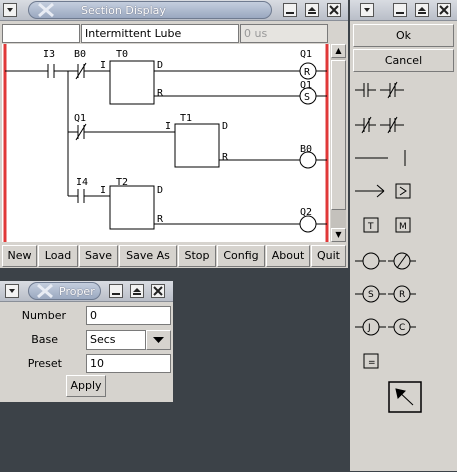 The height and width of the screenshot is (472, 457). What do you see at coordinates (122, 182) in the screenshot?
I see `ladder-label: T2` at bounding box center [122, 182].